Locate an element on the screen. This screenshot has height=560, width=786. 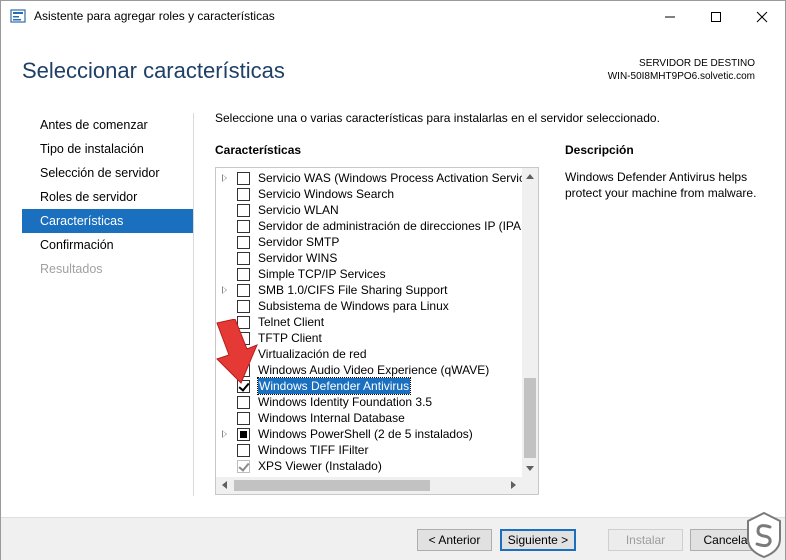
nav-item-server-roles: Roles de servidor is located at coordinates (107, 197).